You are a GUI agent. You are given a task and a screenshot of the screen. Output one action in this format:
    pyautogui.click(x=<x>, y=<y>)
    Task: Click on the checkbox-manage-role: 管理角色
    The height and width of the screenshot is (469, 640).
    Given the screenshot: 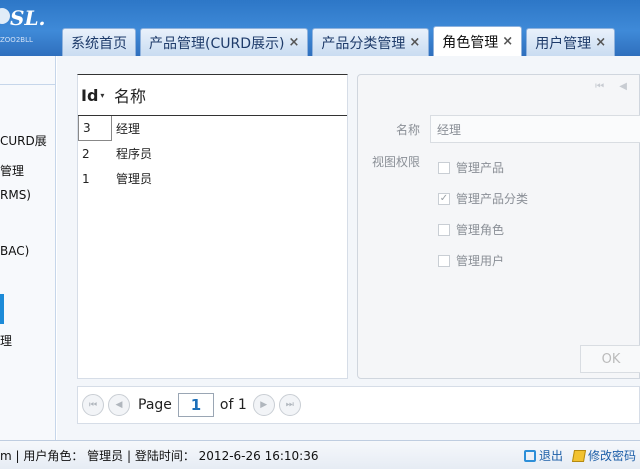 What is the action you would take?
    pyautogui.click(x=471, y=229)
    